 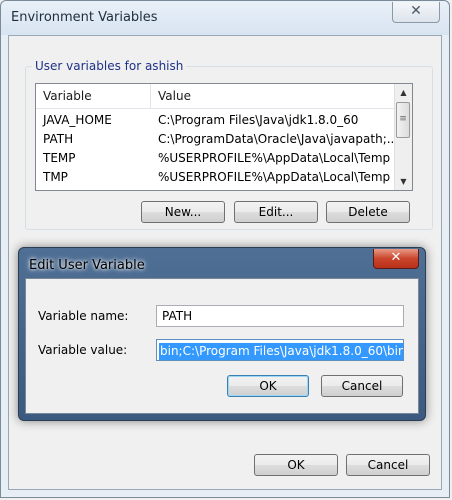 I want to click on scroll-thumb: ≡, so click(x=403, y=120).